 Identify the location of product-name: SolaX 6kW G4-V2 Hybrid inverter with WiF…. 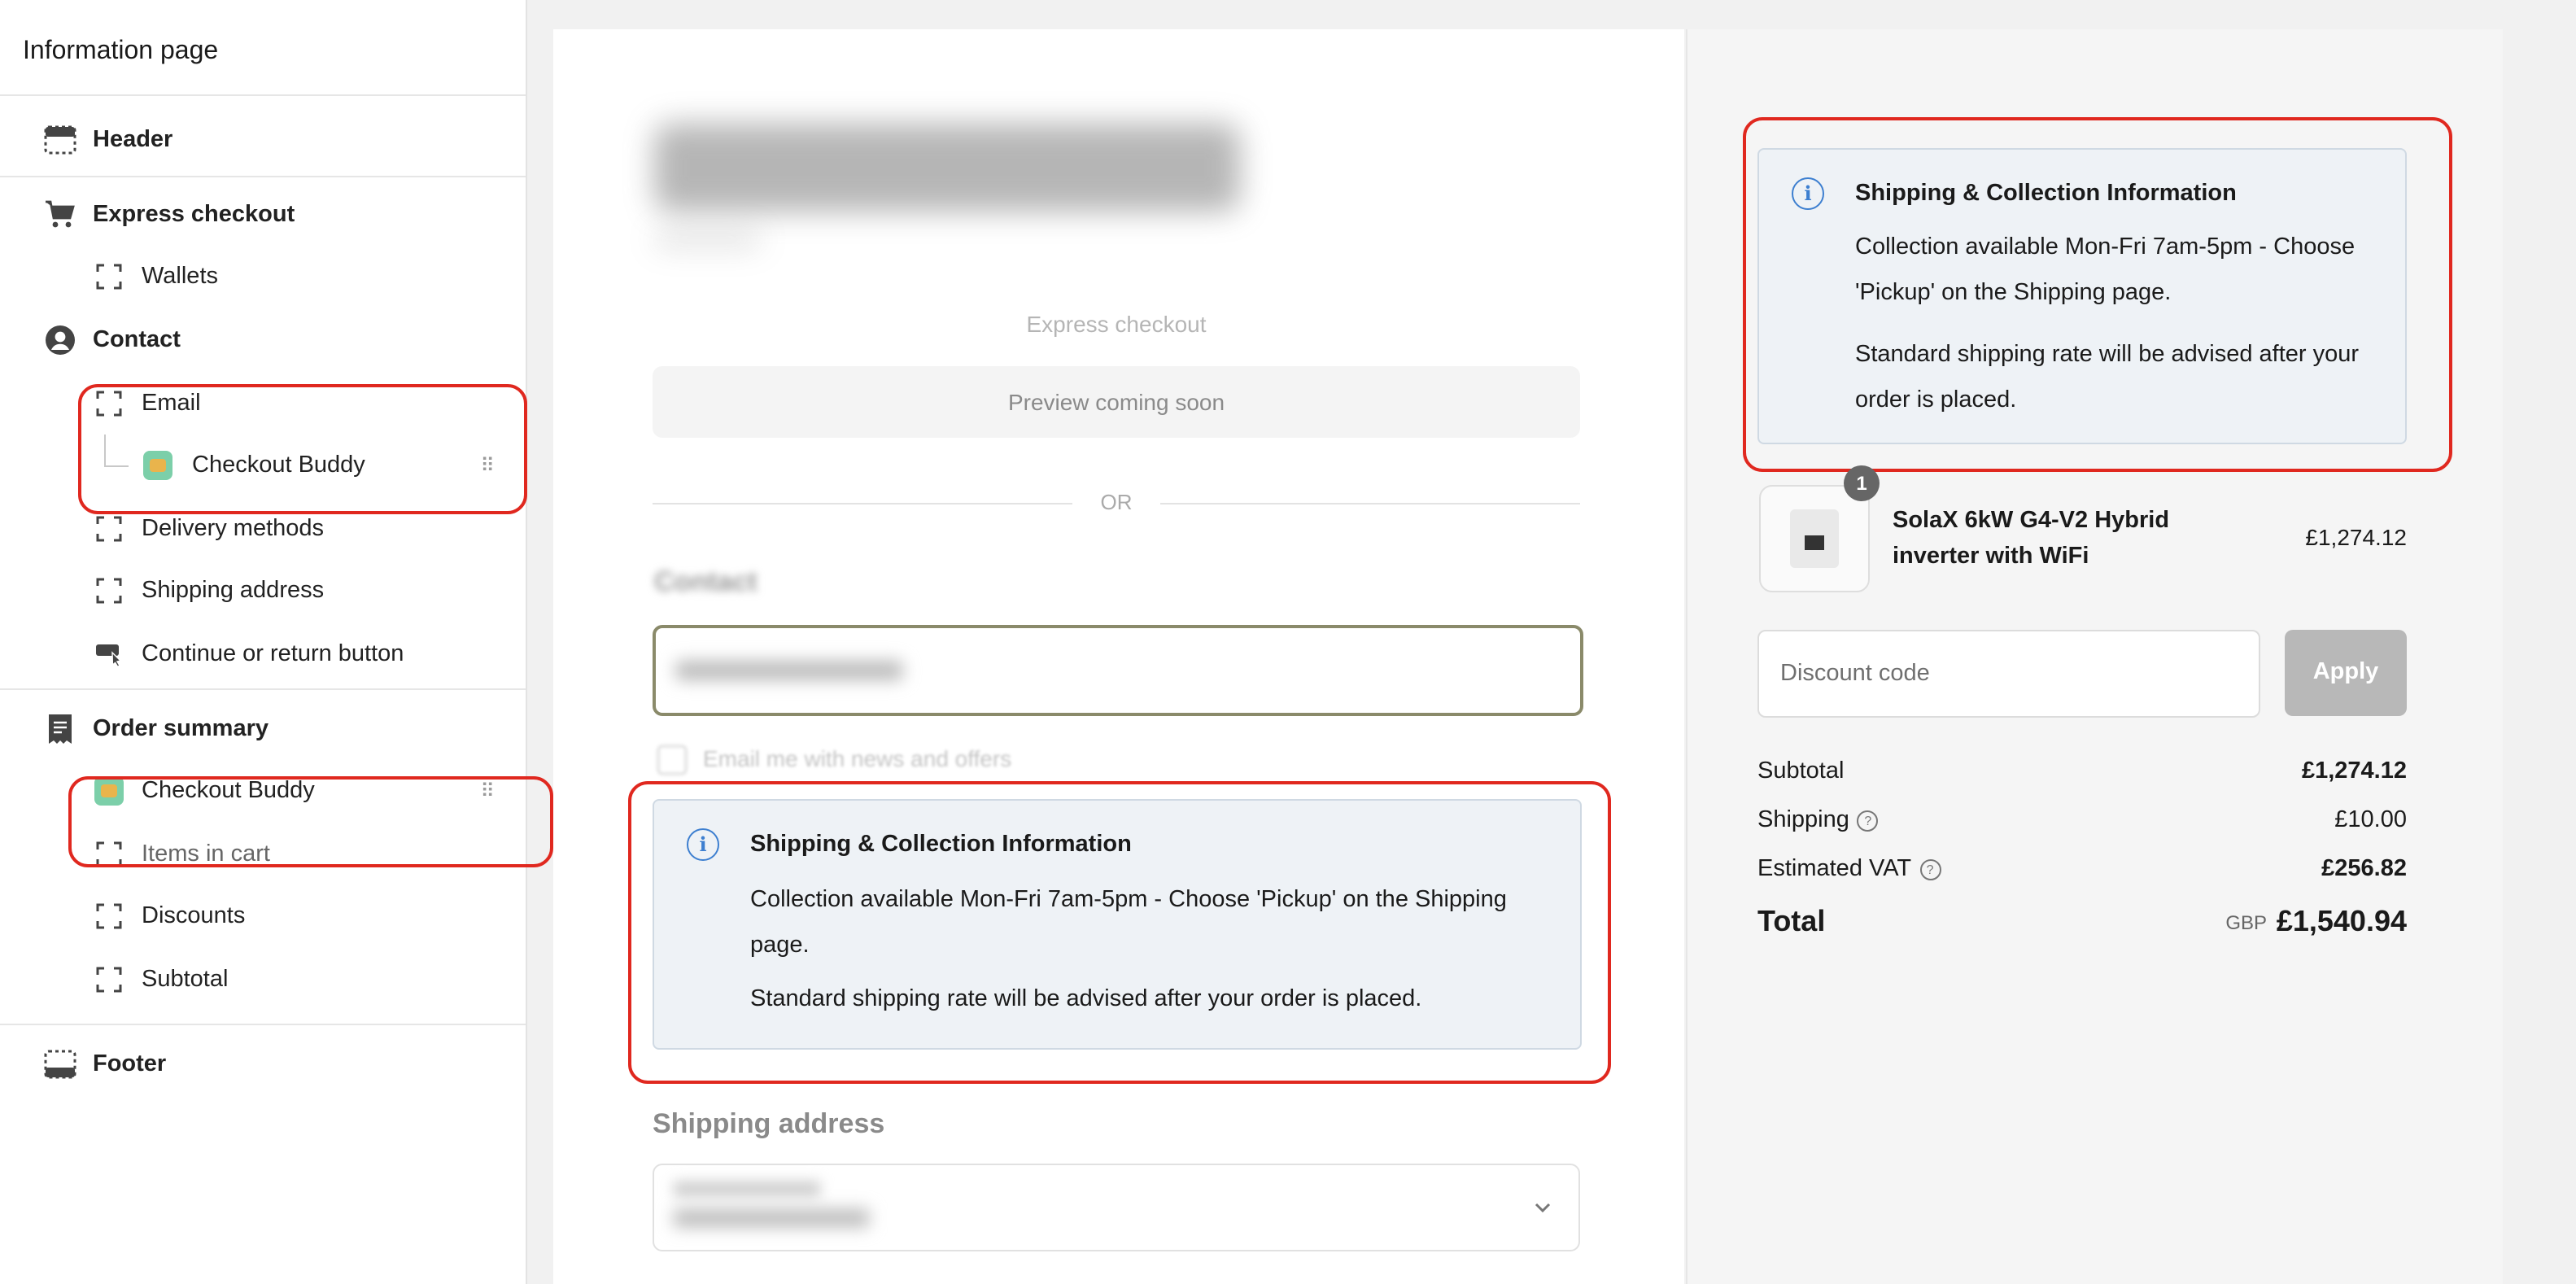
(2031, 539).